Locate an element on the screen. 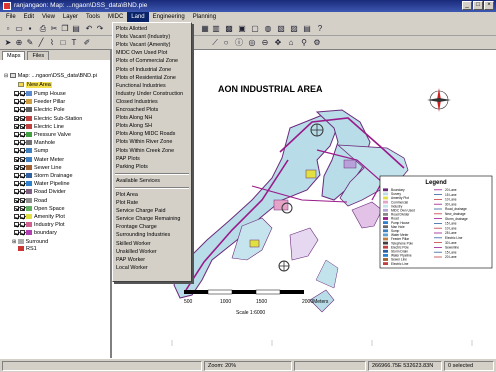 The width and height of the screenshot is (496, 372). properties-icon: ▤ is located at coordinates (307, 29).